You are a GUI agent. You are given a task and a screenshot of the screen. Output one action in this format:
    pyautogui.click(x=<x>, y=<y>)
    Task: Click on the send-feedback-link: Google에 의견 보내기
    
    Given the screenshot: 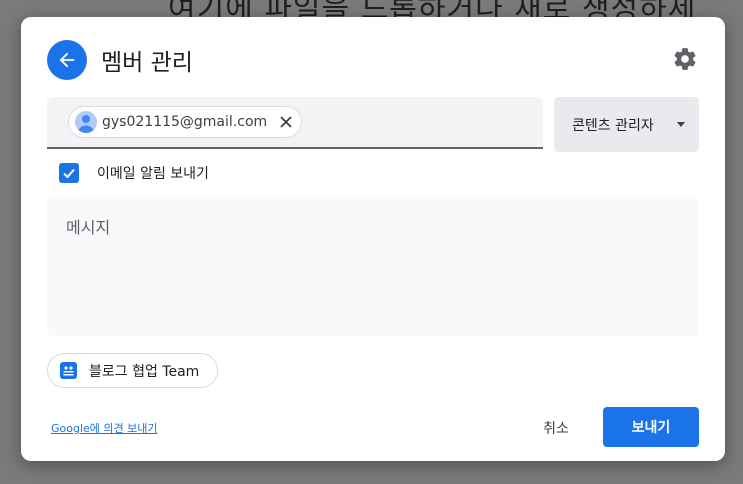 What is the action you would take?
    pyautogui.click(x=104, y=428)
    